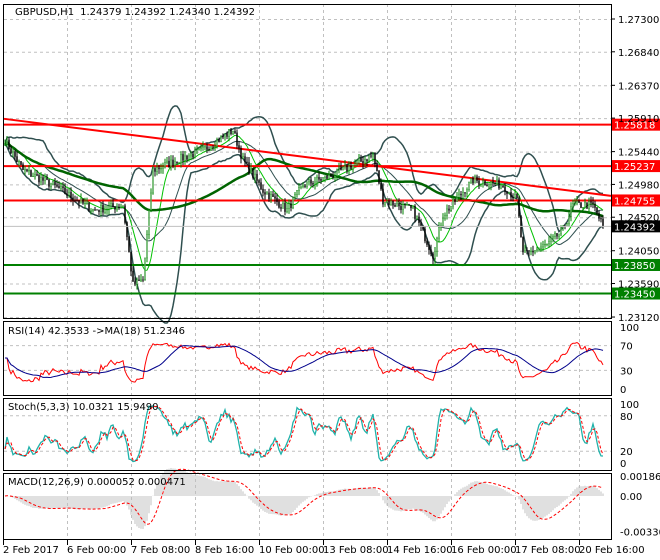  I want to click on rsi-title: RSI(14) 42.3533 ->MA(18) 51.2346, so click(96, 331).